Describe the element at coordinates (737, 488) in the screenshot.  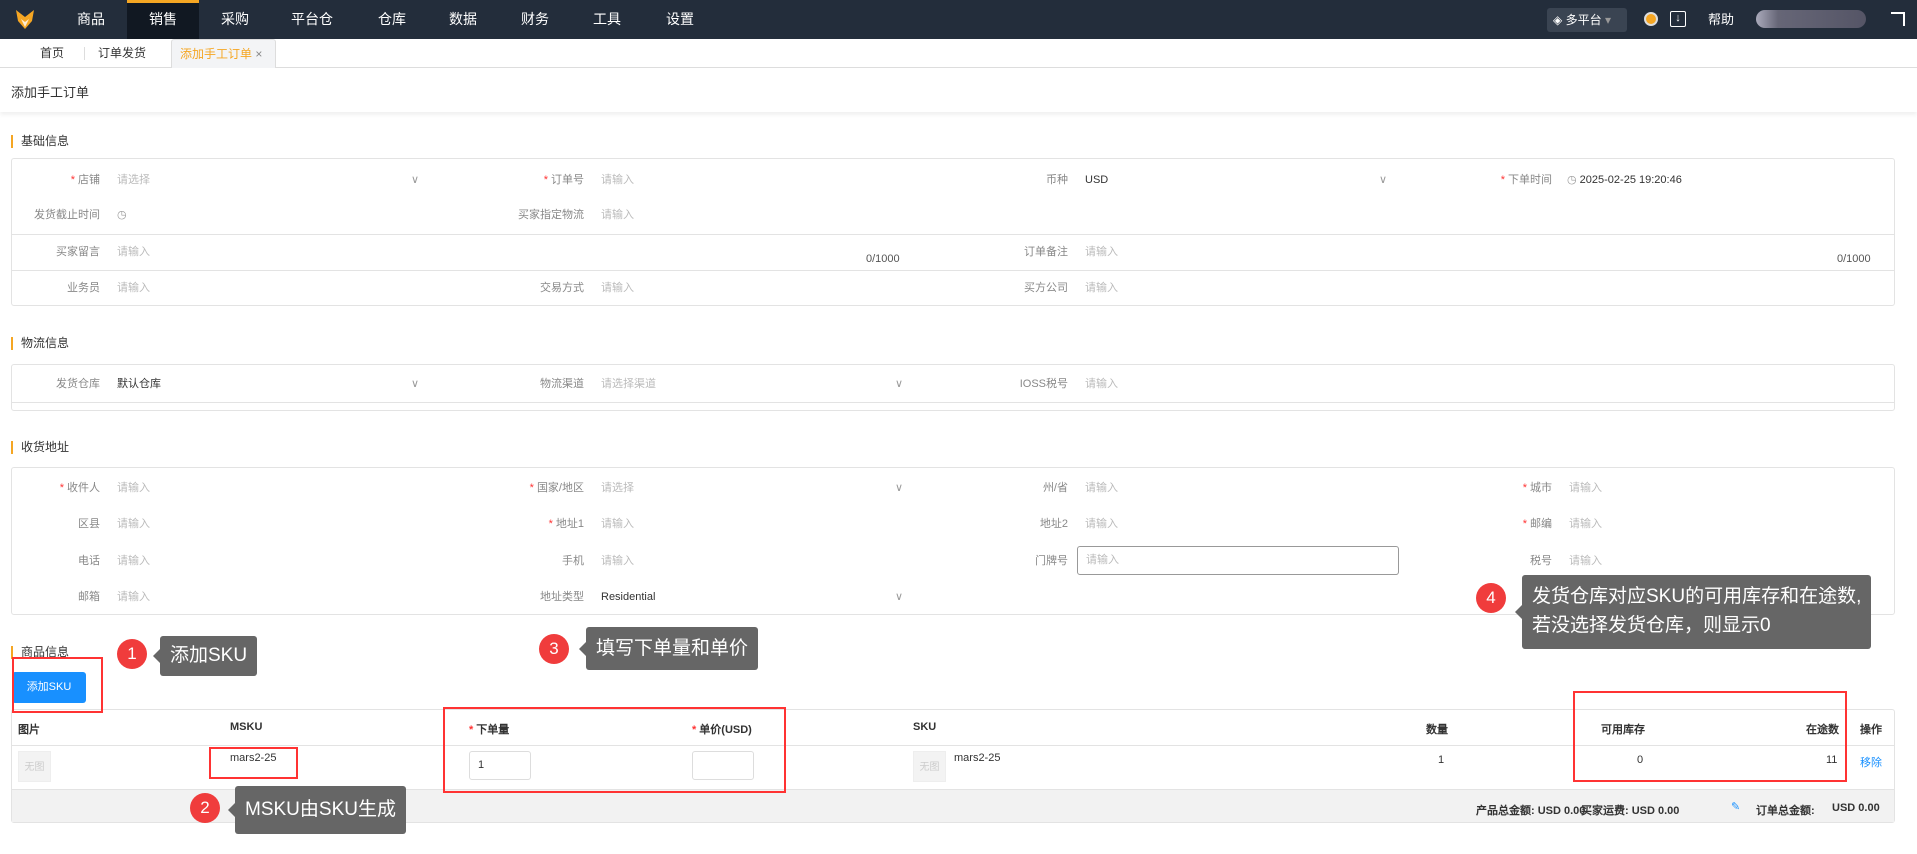
I see `field-country: * 国家/地区 请选择 ∨` at that location.